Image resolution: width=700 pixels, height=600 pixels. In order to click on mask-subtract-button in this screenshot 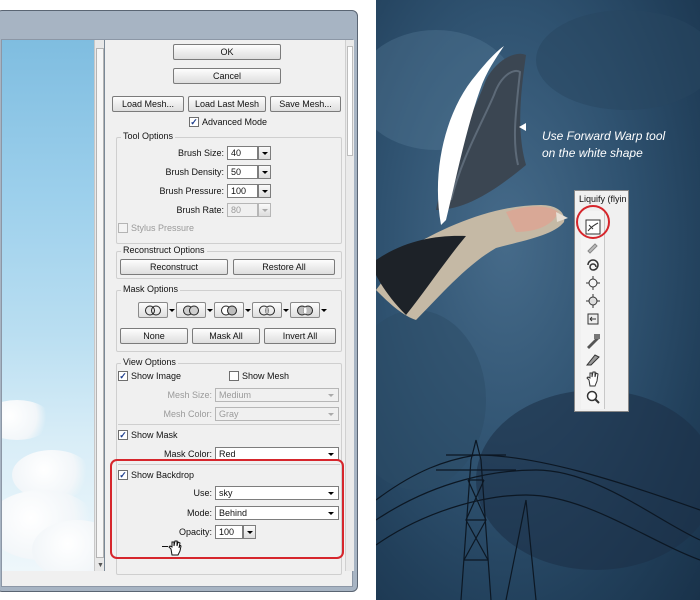, I will do `click(229, 310)`.